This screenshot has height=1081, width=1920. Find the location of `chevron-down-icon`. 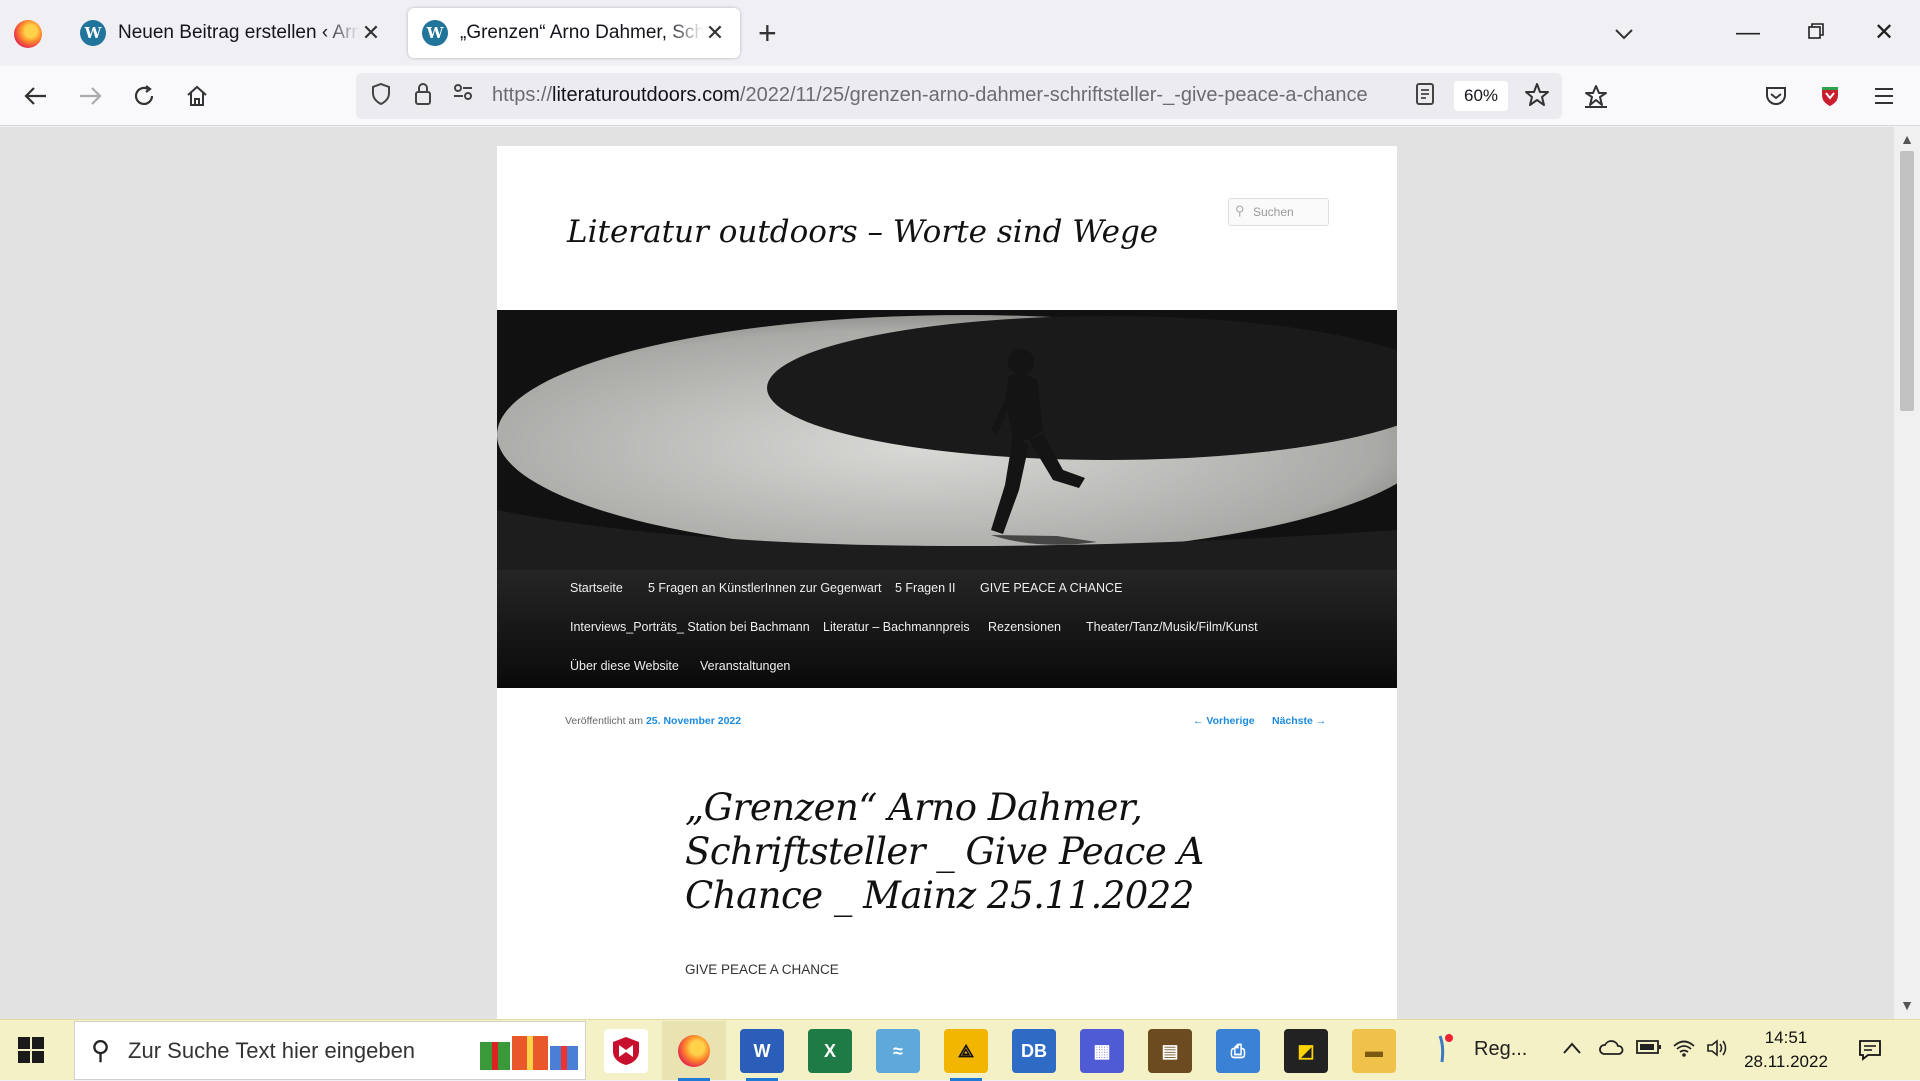

chevron-down-icon is located at coordinates (1624, 34).